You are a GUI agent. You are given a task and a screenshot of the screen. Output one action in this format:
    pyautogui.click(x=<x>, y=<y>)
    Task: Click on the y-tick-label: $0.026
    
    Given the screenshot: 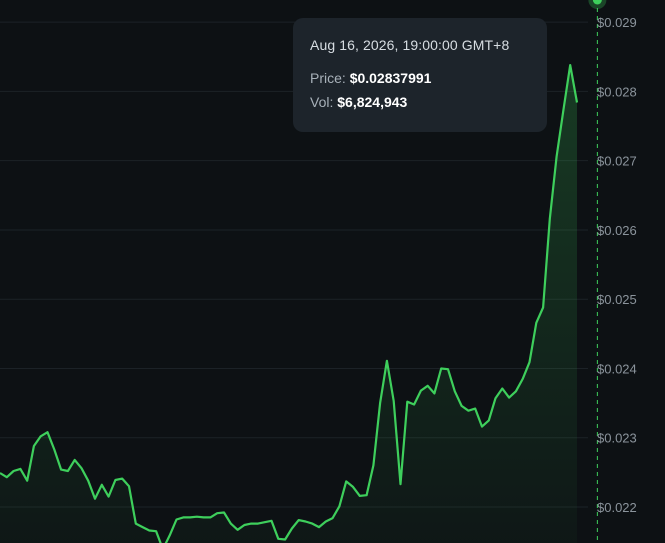 What is the action you would take?
    pyautogui.click(x=617, y=230)
    